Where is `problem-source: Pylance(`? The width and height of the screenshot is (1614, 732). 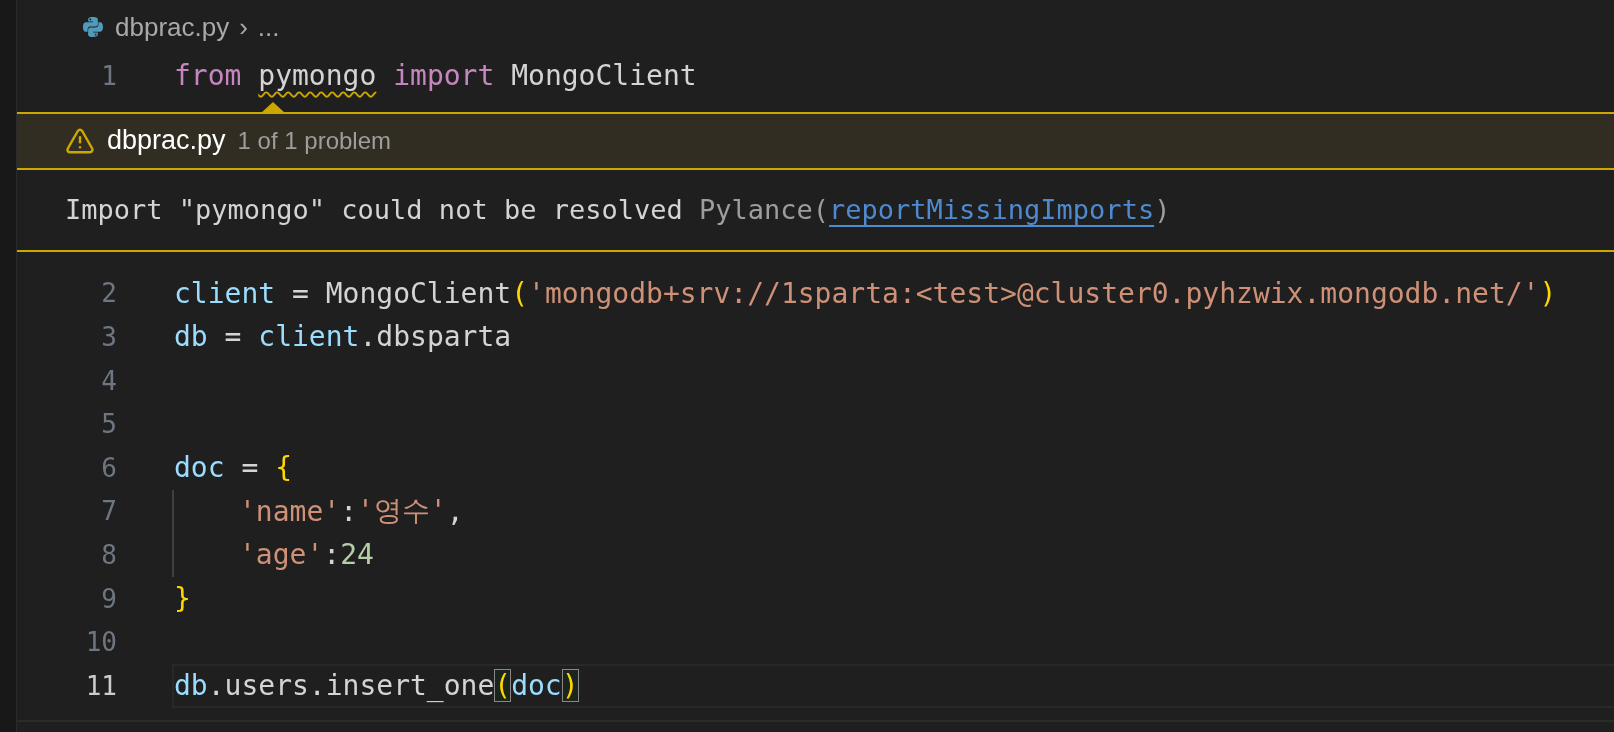
problem-source: Pylance( is located at coordinates (764, 210).